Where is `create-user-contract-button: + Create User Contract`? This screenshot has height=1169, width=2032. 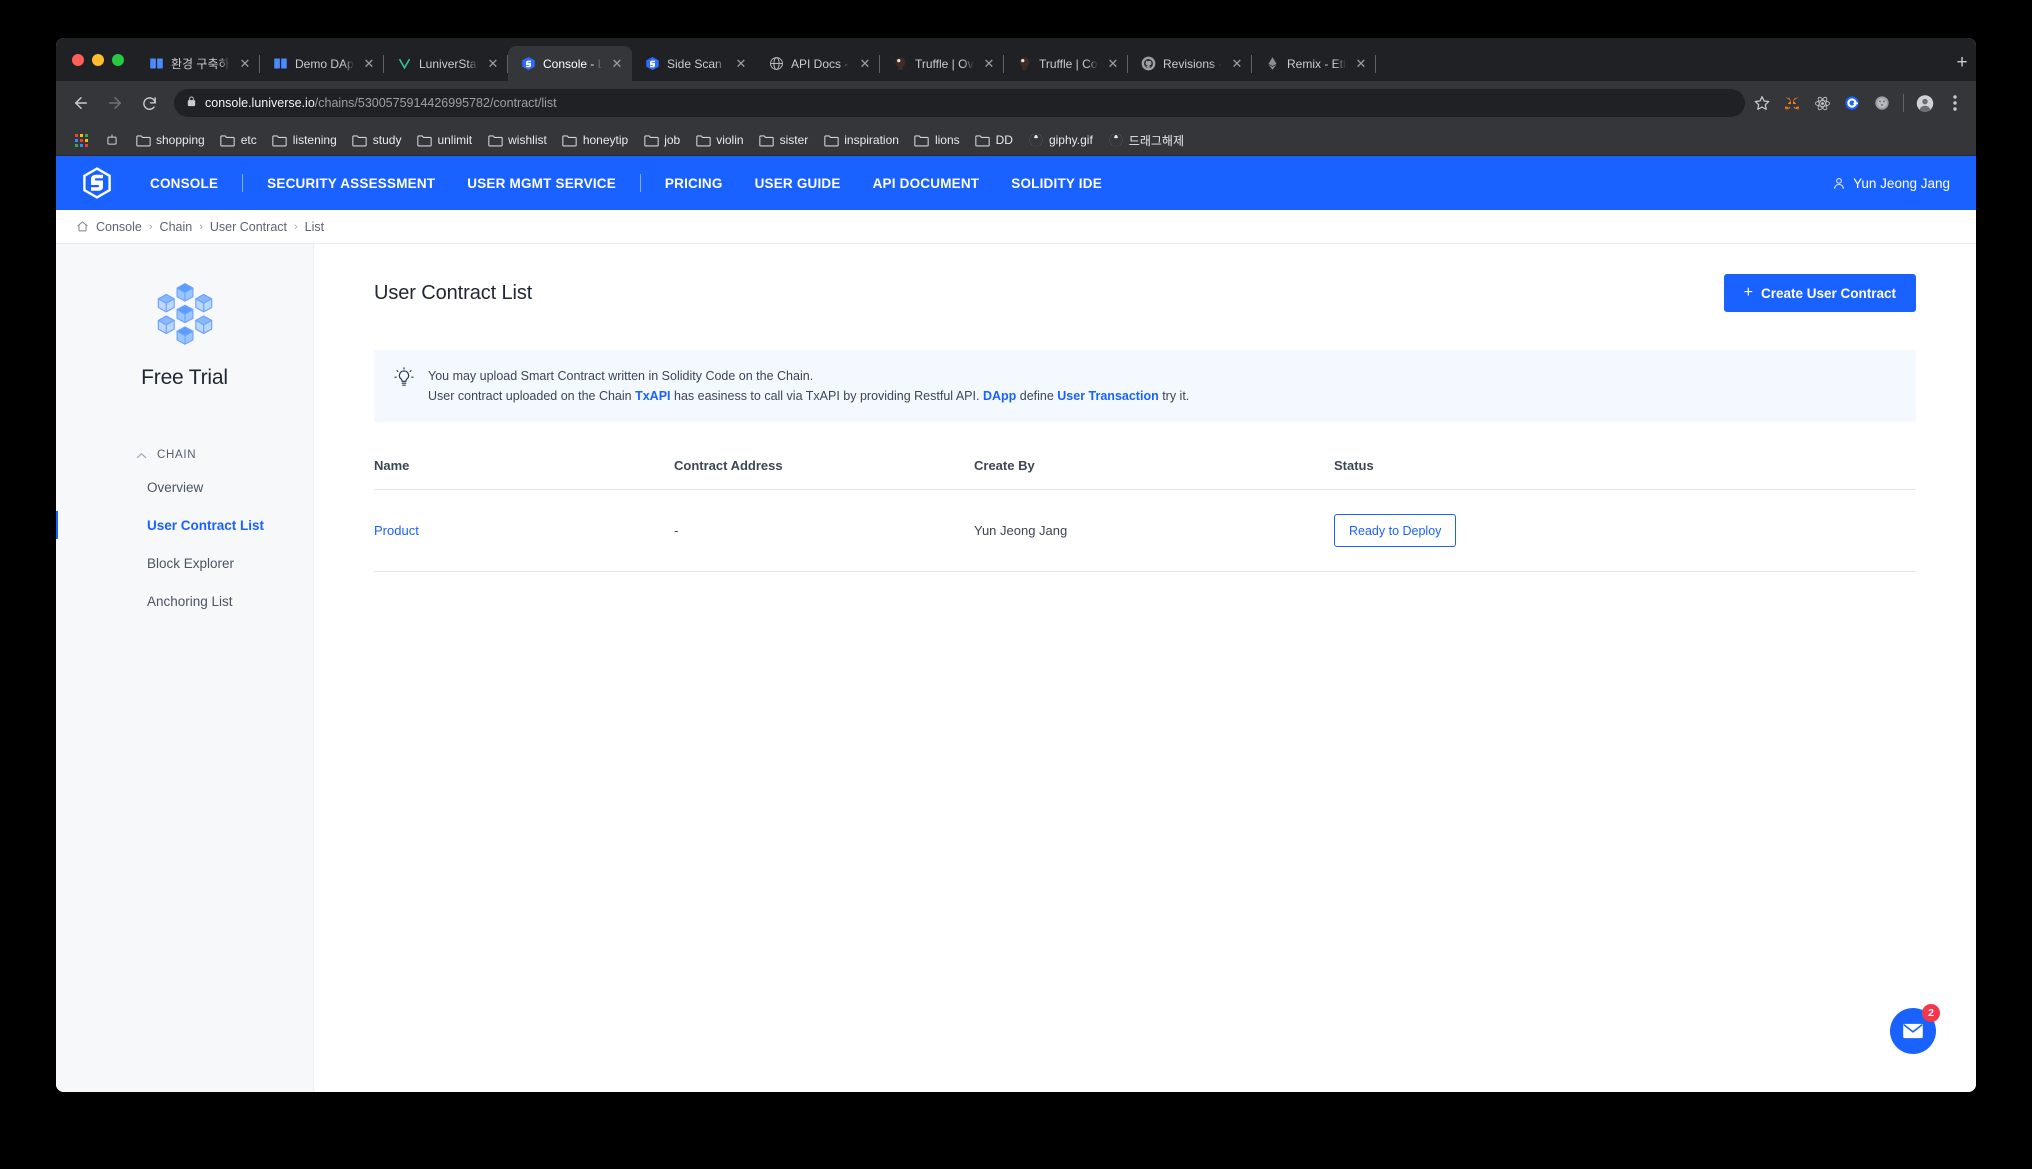 create-user-contract-button: + Create User Contract is located at coordinates (1819, 293).